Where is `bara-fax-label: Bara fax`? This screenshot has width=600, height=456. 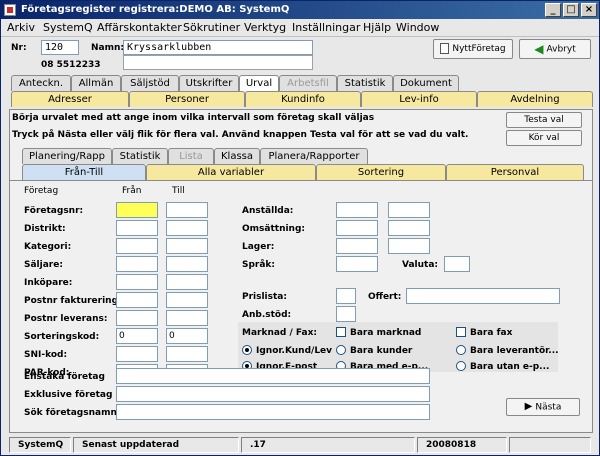 bara-fax-label: Bara fax is located at coordinates (491, 333).